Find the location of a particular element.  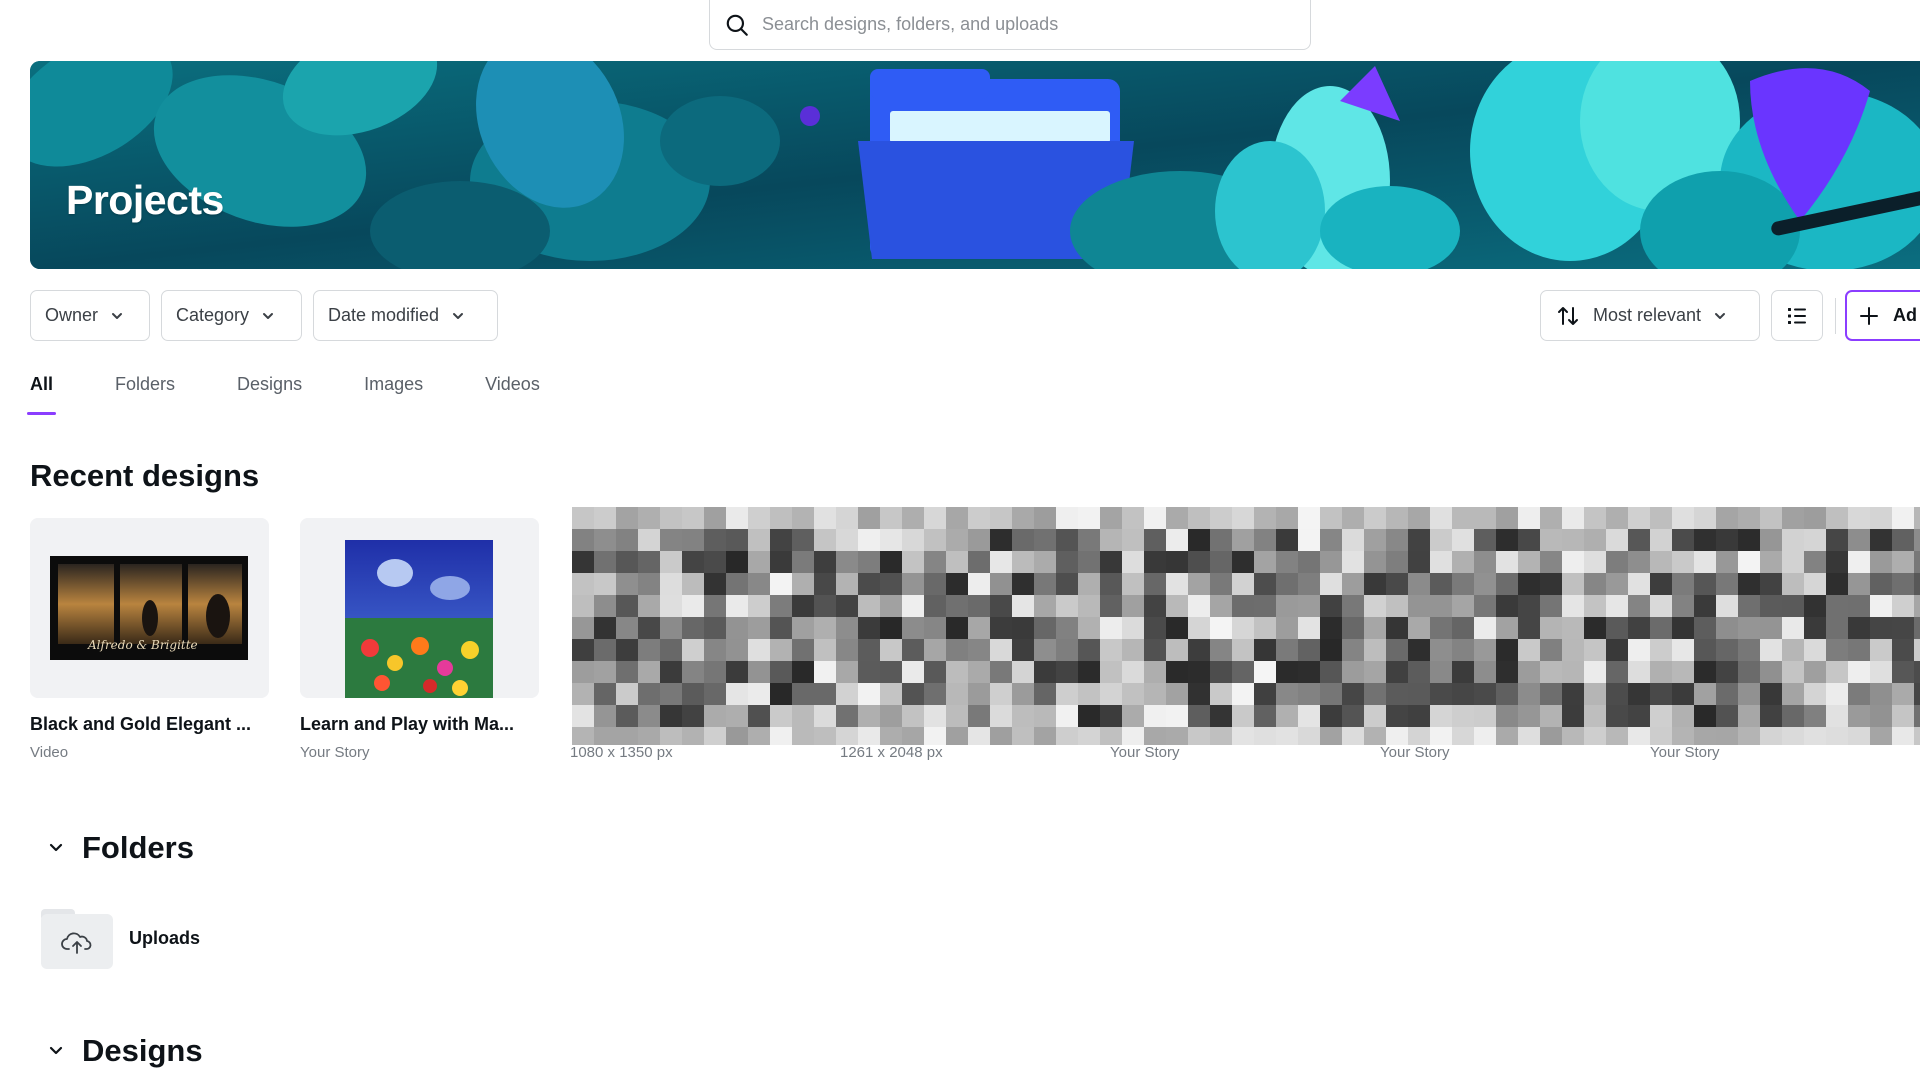

folders-section-toggle: Folders is located at coordinates (120, 848).